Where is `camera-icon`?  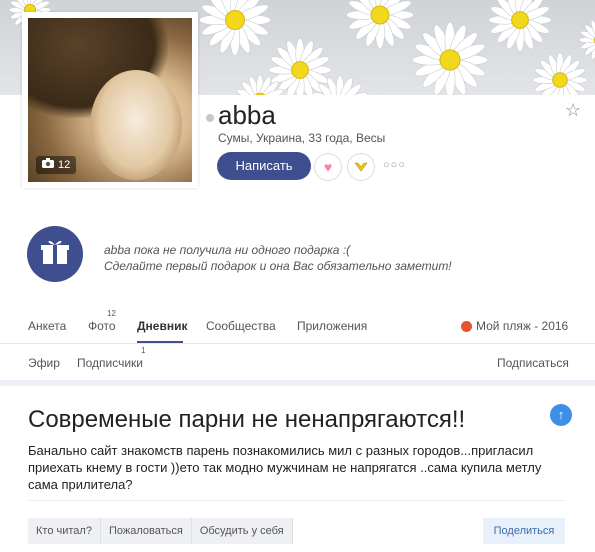 camera-icon is located at coordinates (48, 165).